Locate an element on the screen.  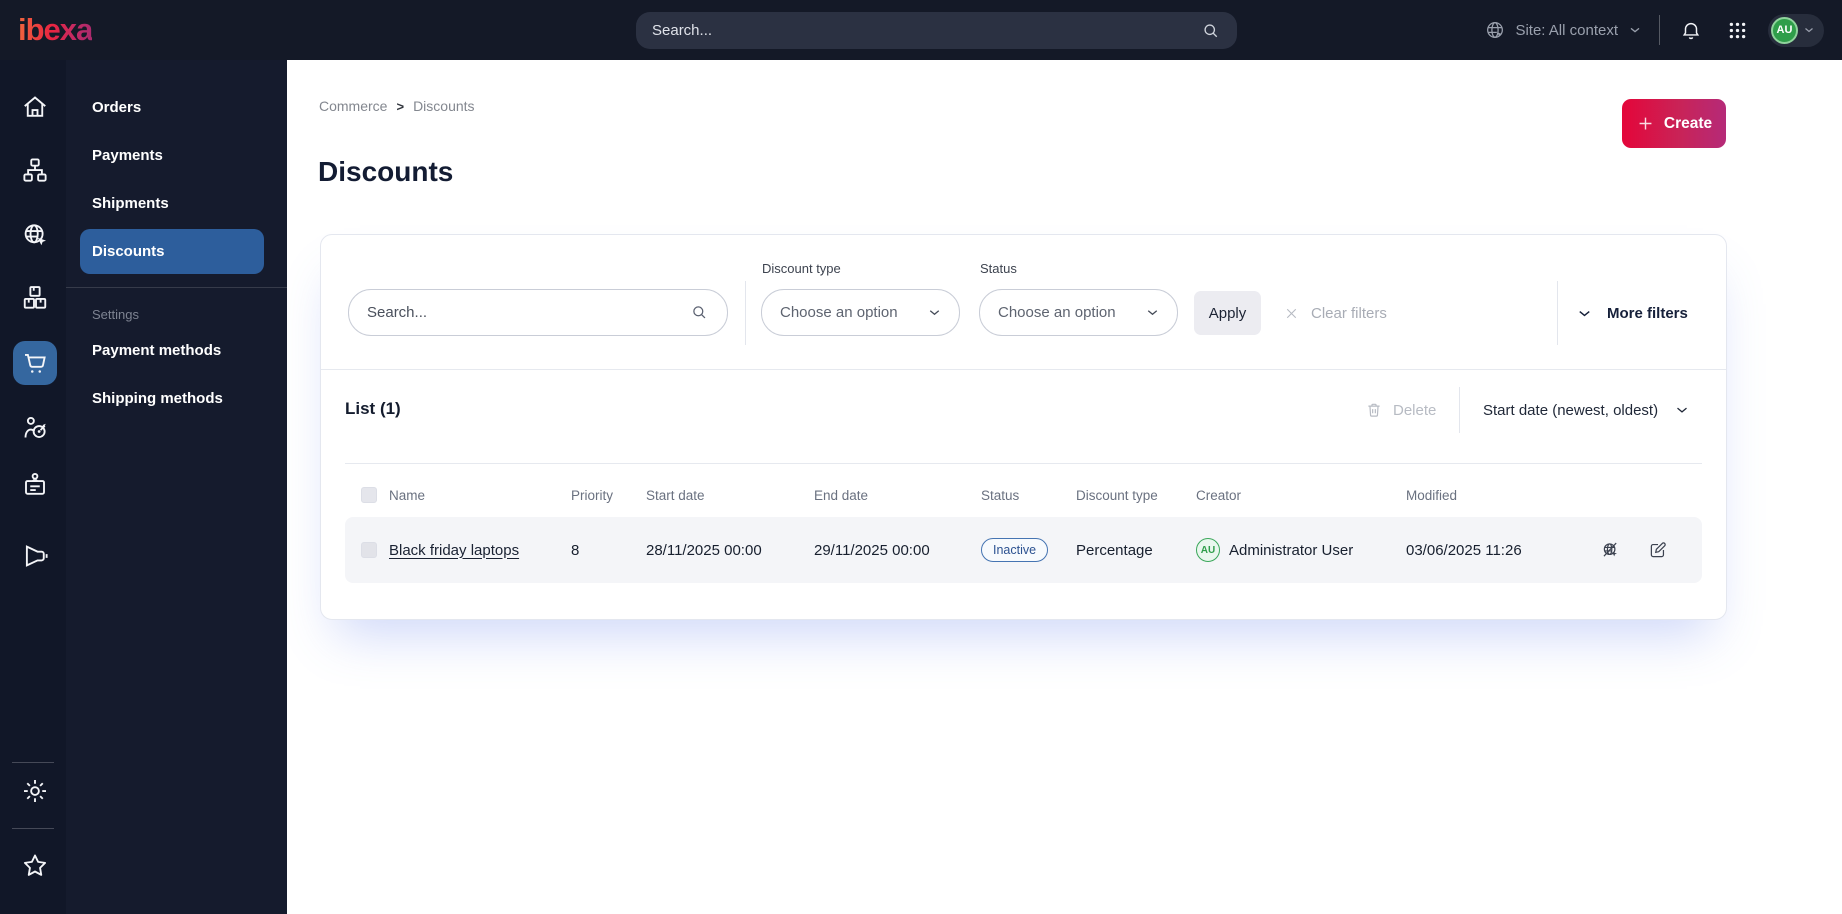
sidebar-item-customers is located at coordinates (35, 428).